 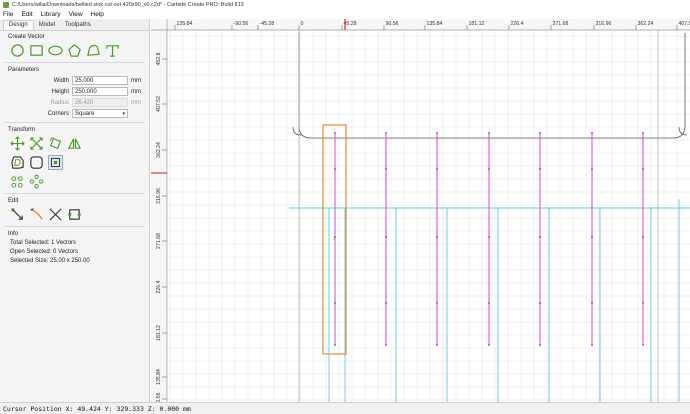 I want to click on polygon-tool-icon, so click(x=74, y=50).